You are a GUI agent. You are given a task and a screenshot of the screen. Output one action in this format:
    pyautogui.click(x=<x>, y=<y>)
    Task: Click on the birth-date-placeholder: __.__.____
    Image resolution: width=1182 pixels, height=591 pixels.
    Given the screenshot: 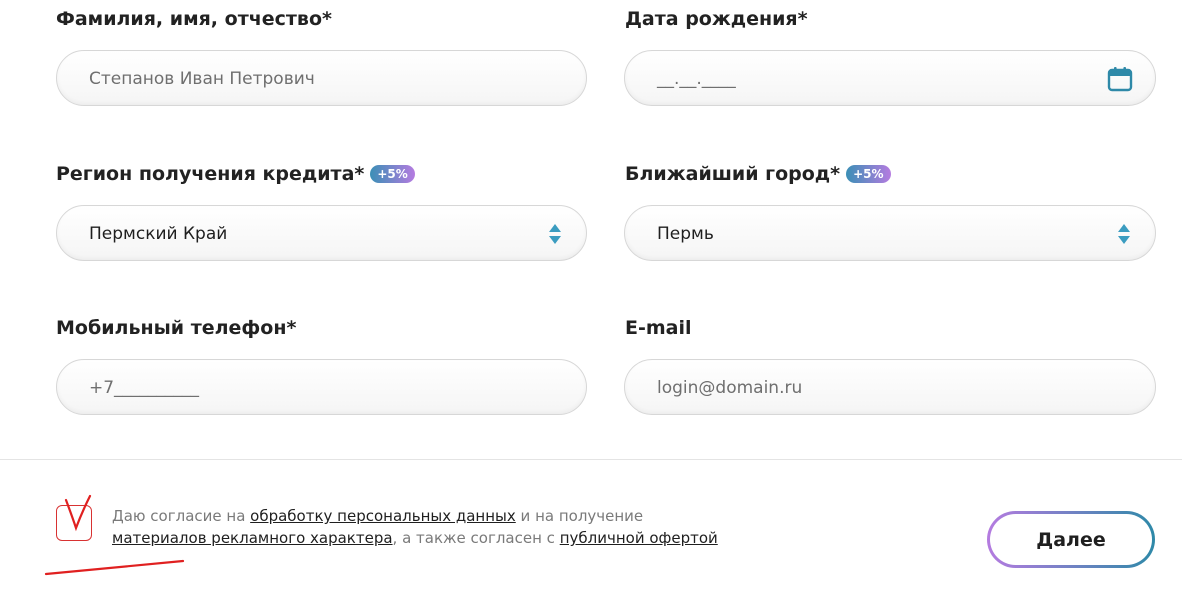 What is the action you would take?
    pyautogui.click(x=696, y=79)
    